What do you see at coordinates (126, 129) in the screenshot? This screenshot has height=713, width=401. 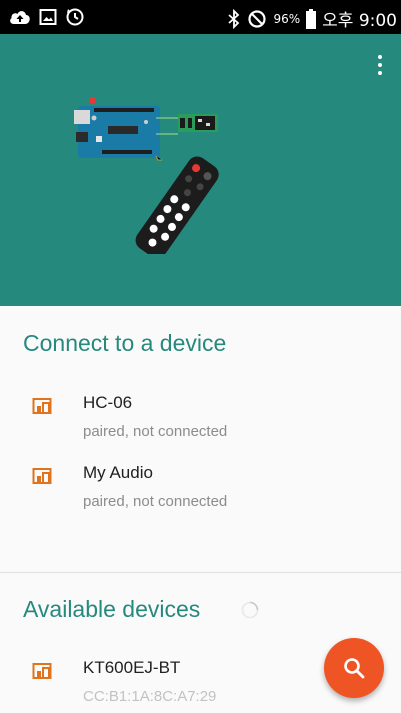 I see `arduino-board-icon` at bounding box center [126, 129].